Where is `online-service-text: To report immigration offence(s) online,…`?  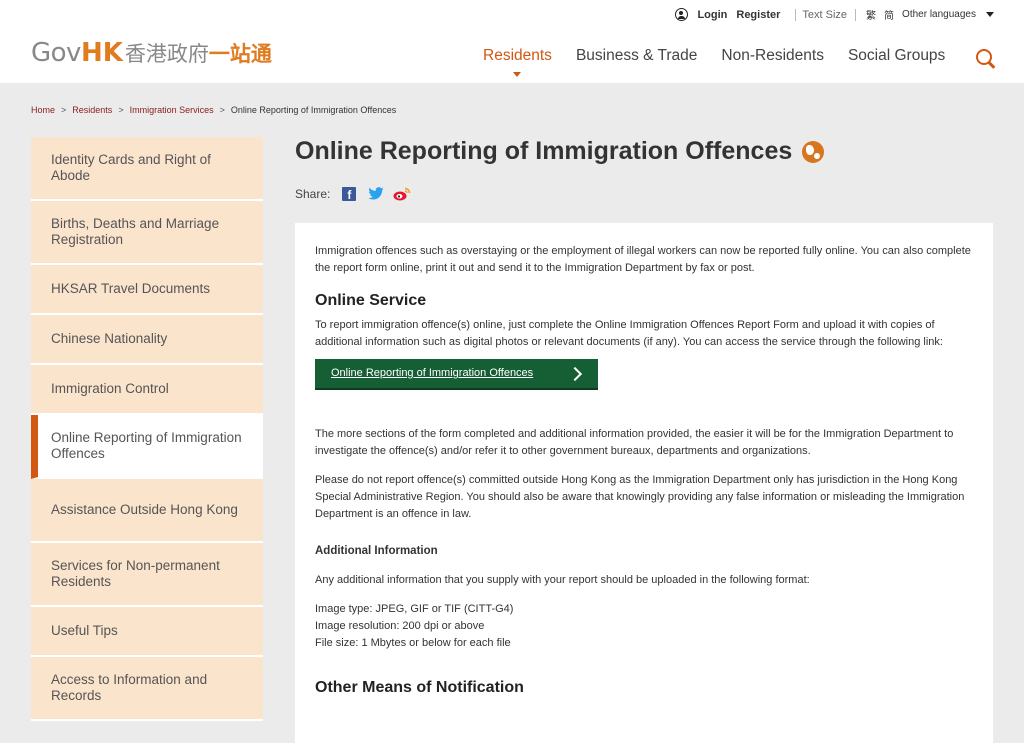 online-service-text: To report immigration offence(s) online,… is located at coordinates (629, 333).